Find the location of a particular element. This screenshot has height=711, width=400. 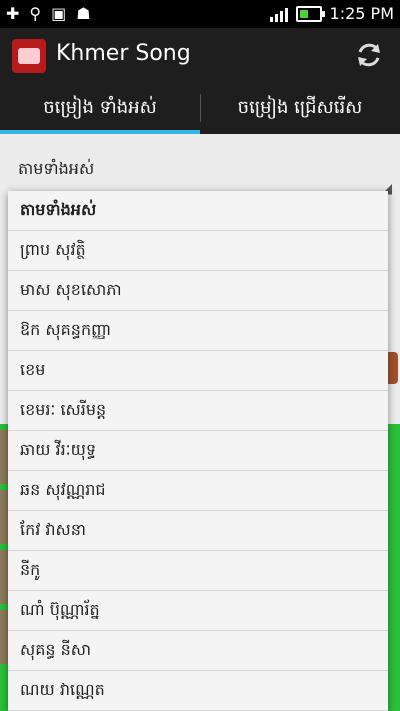

dropdown-item: តាមទាំងអស់ is located at coordinates (198, 211).